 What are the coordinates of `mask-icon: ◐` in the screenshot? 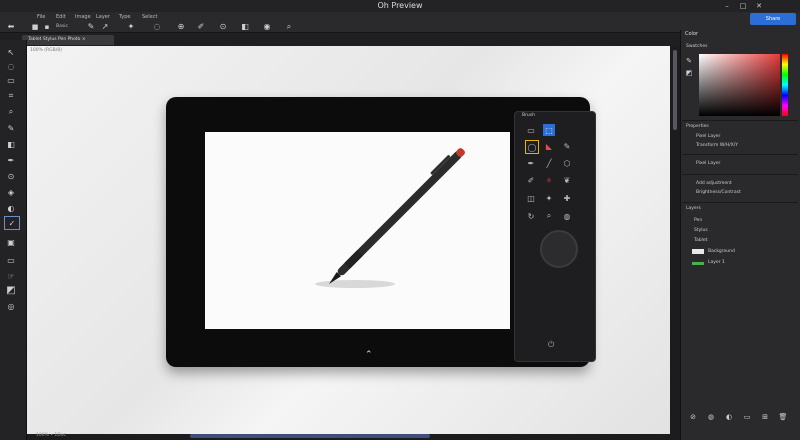 It's located at (729, 416).